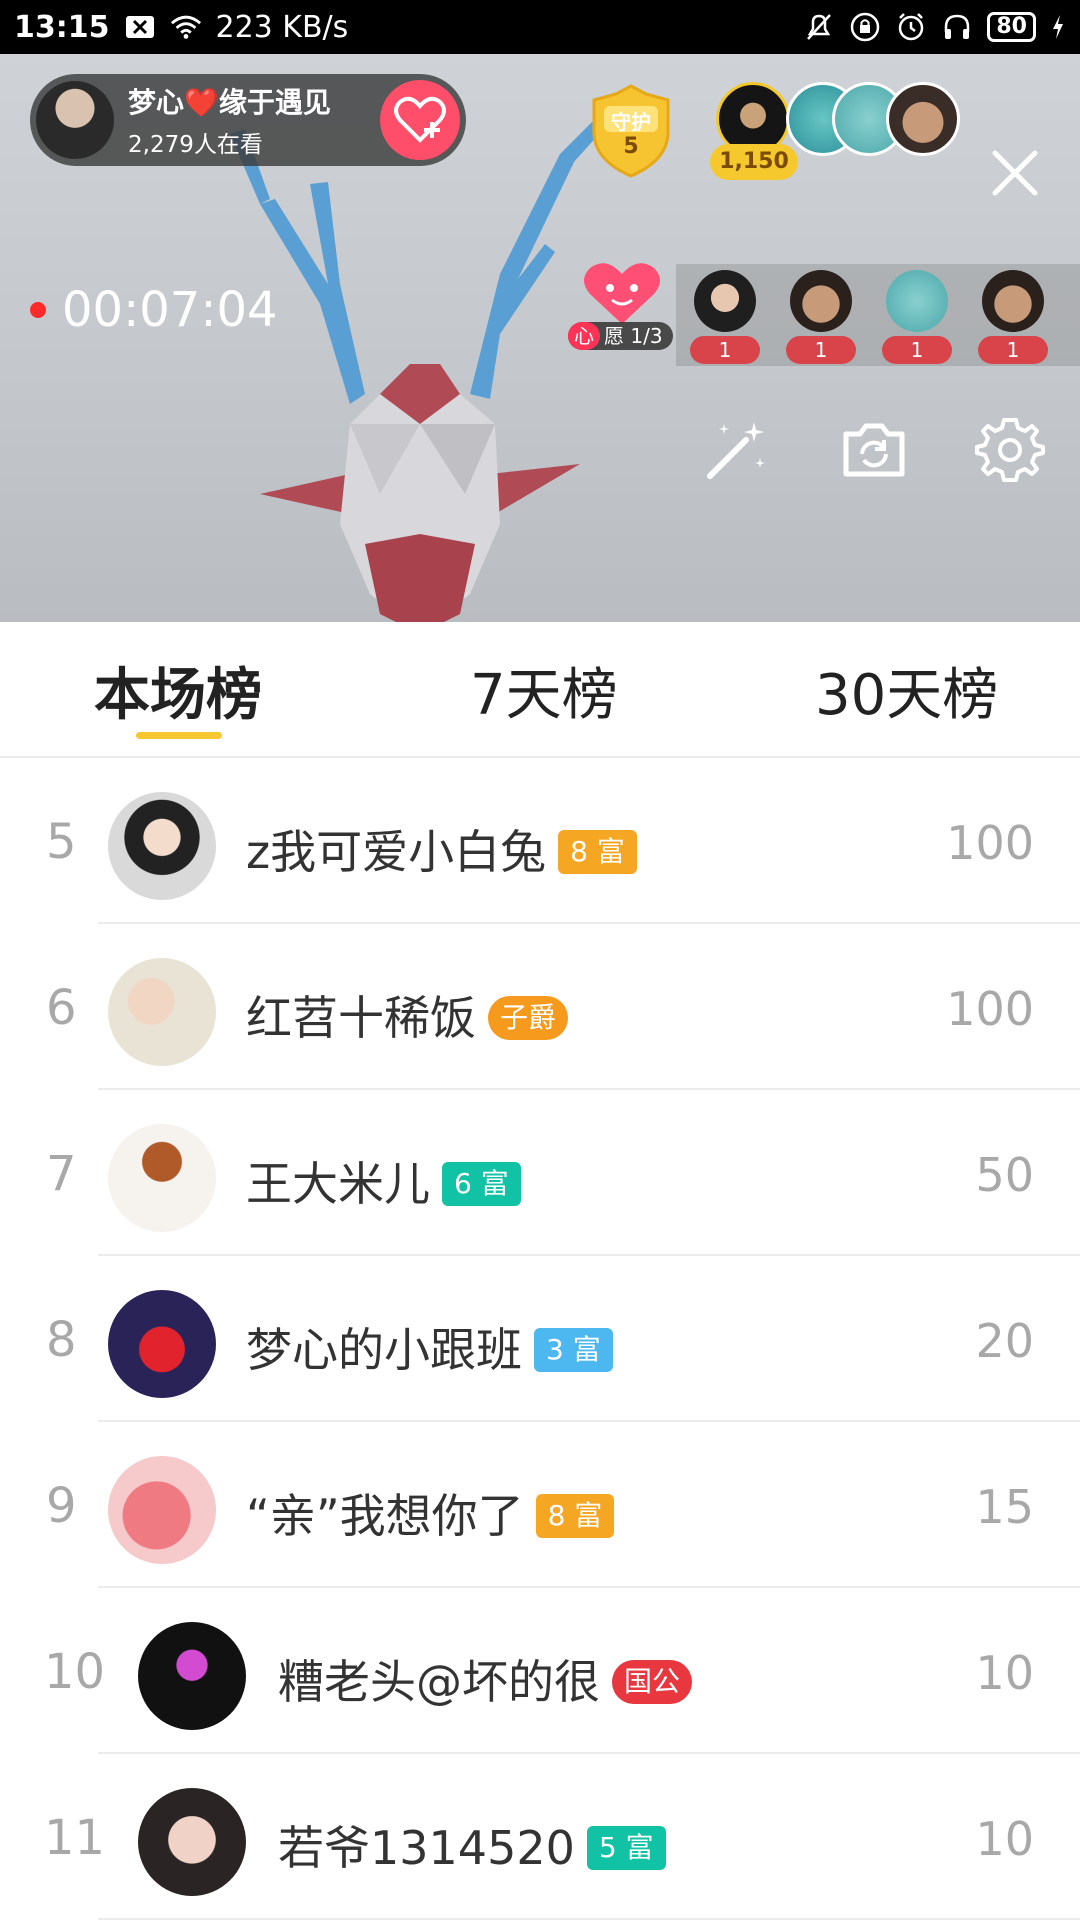 This screenshot has width=1080, height=1920. Describe the element at coordinates (229, 102) in the screenshot. I see `host-name: 梦心❤️缘于遇见` at that location.